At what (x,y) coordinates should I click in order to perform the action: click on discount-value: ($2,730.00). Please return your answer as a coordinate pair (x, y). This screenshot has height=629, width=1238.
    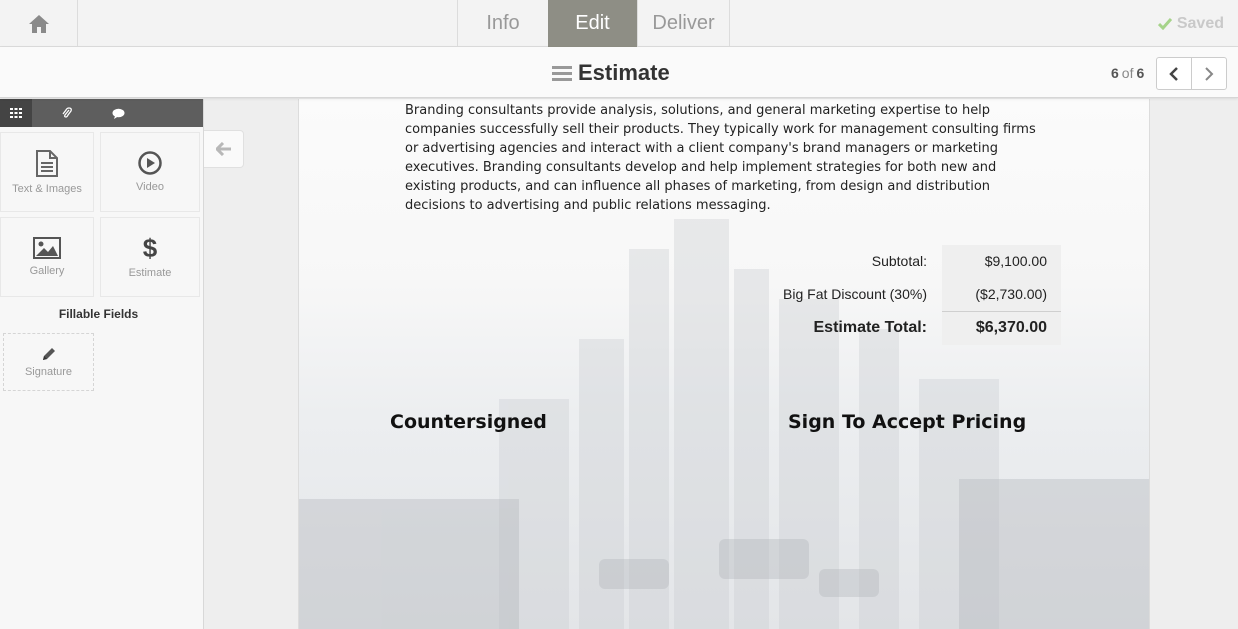
    Looking at the image, I should click on (1011, 294).